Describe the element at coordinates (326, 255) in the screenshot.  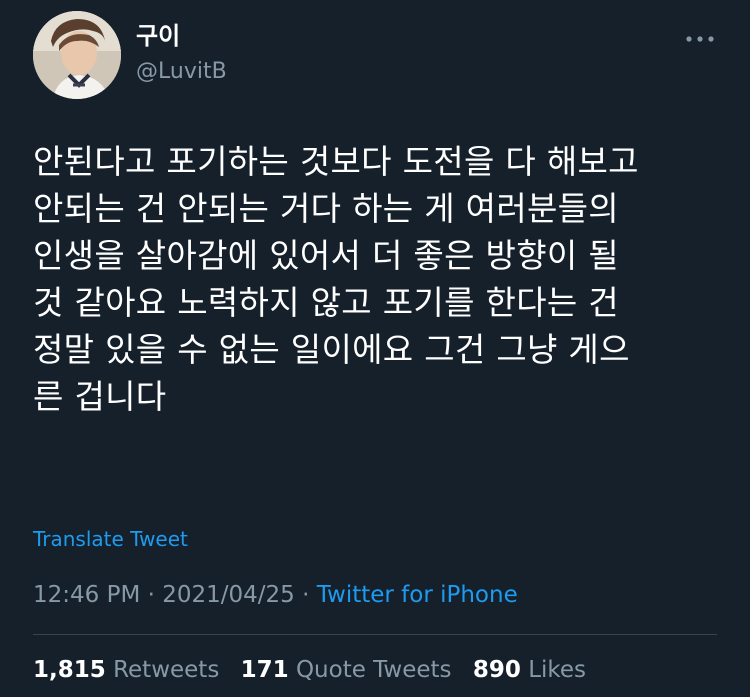
I see `tweet-text-line: 인생을 살아감에 있어서 더 좋은 방향이 될` at that location.